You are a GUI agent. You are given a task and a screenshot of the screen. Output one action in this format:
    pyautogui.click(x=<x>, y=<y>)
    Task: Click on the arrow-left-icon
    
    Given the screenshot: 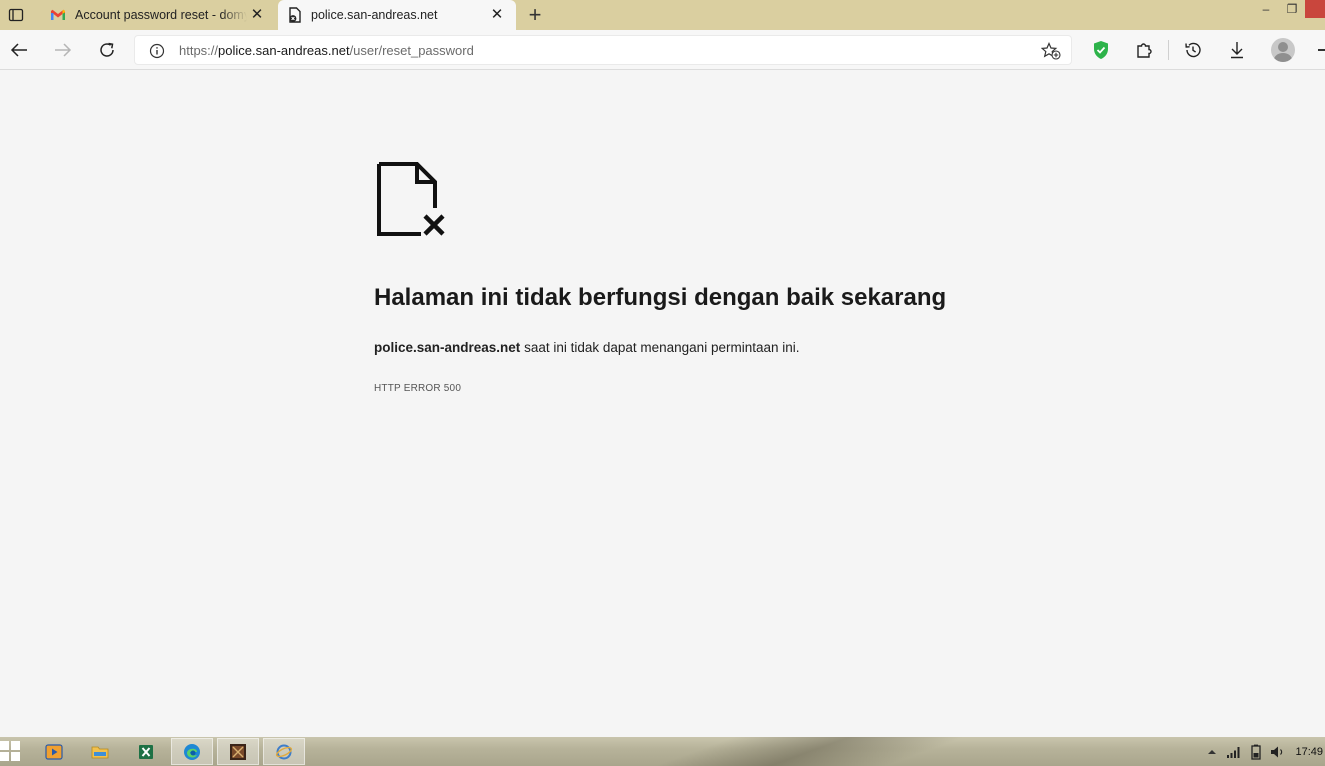 What is the action you would take?
    pyautogui.click(x=18, y=50)
    